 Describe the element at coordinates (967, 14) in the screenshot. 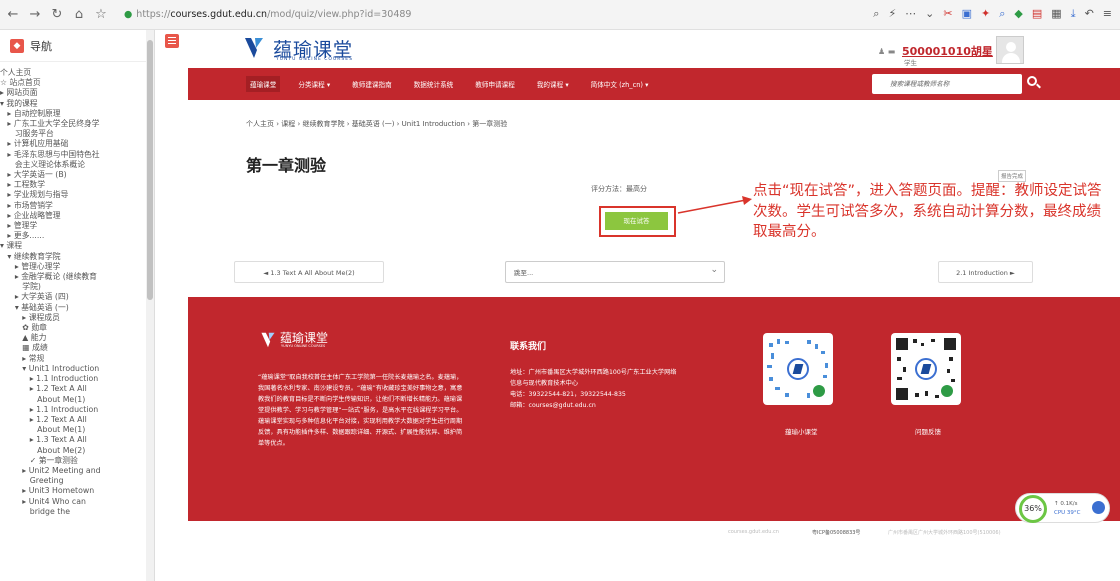

I see `extension-icon: ▣` at that location.